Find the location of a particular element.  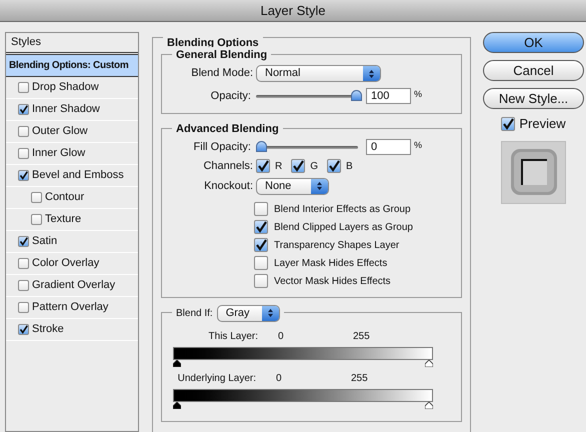

sidebar-item: Contour is located at coordinates (72, 198).